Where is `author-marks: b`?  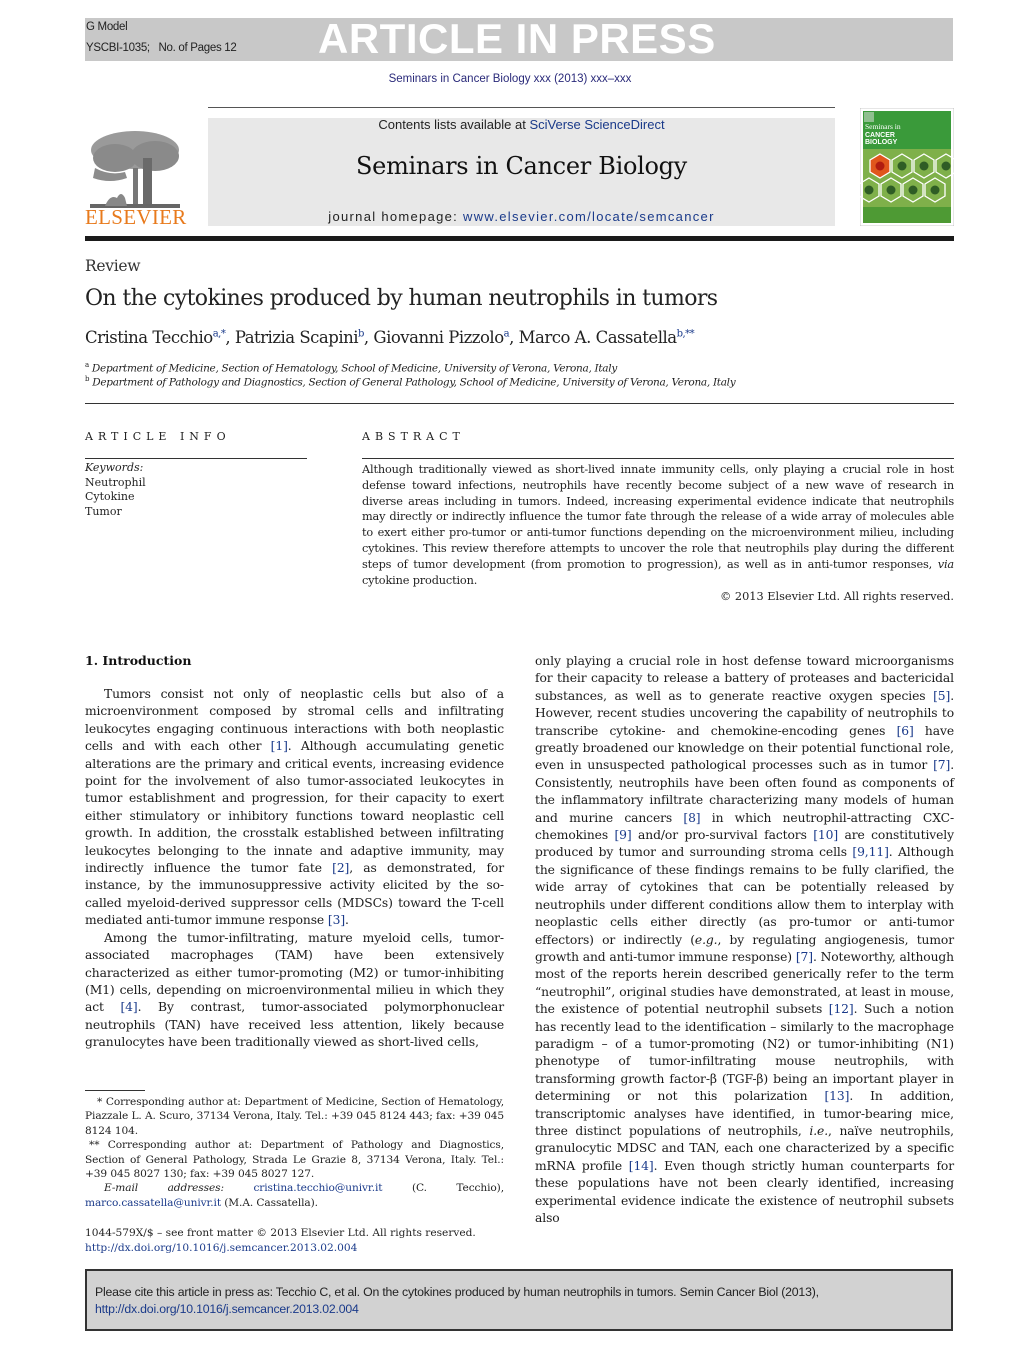 author-marks: b is located at coordinates (361, 334).